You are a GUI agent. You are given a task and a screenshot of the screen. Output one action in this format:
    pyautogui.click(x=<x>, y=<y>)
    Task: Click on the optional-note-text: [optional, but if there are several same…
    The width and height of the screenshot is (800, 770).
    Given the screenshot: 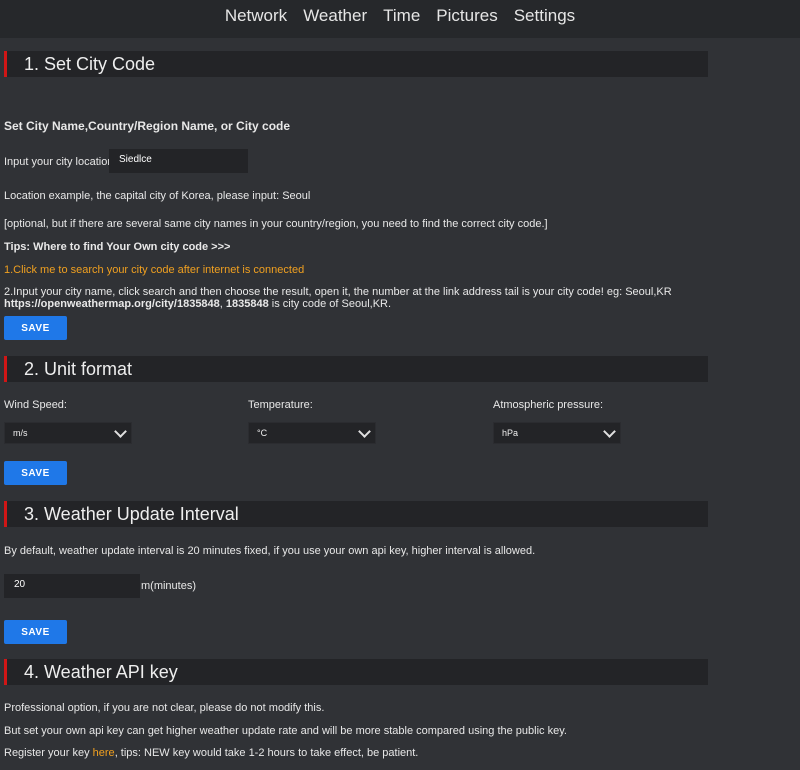 What is the action you would take?
    pyautogui.click(x=276, y=224)
    